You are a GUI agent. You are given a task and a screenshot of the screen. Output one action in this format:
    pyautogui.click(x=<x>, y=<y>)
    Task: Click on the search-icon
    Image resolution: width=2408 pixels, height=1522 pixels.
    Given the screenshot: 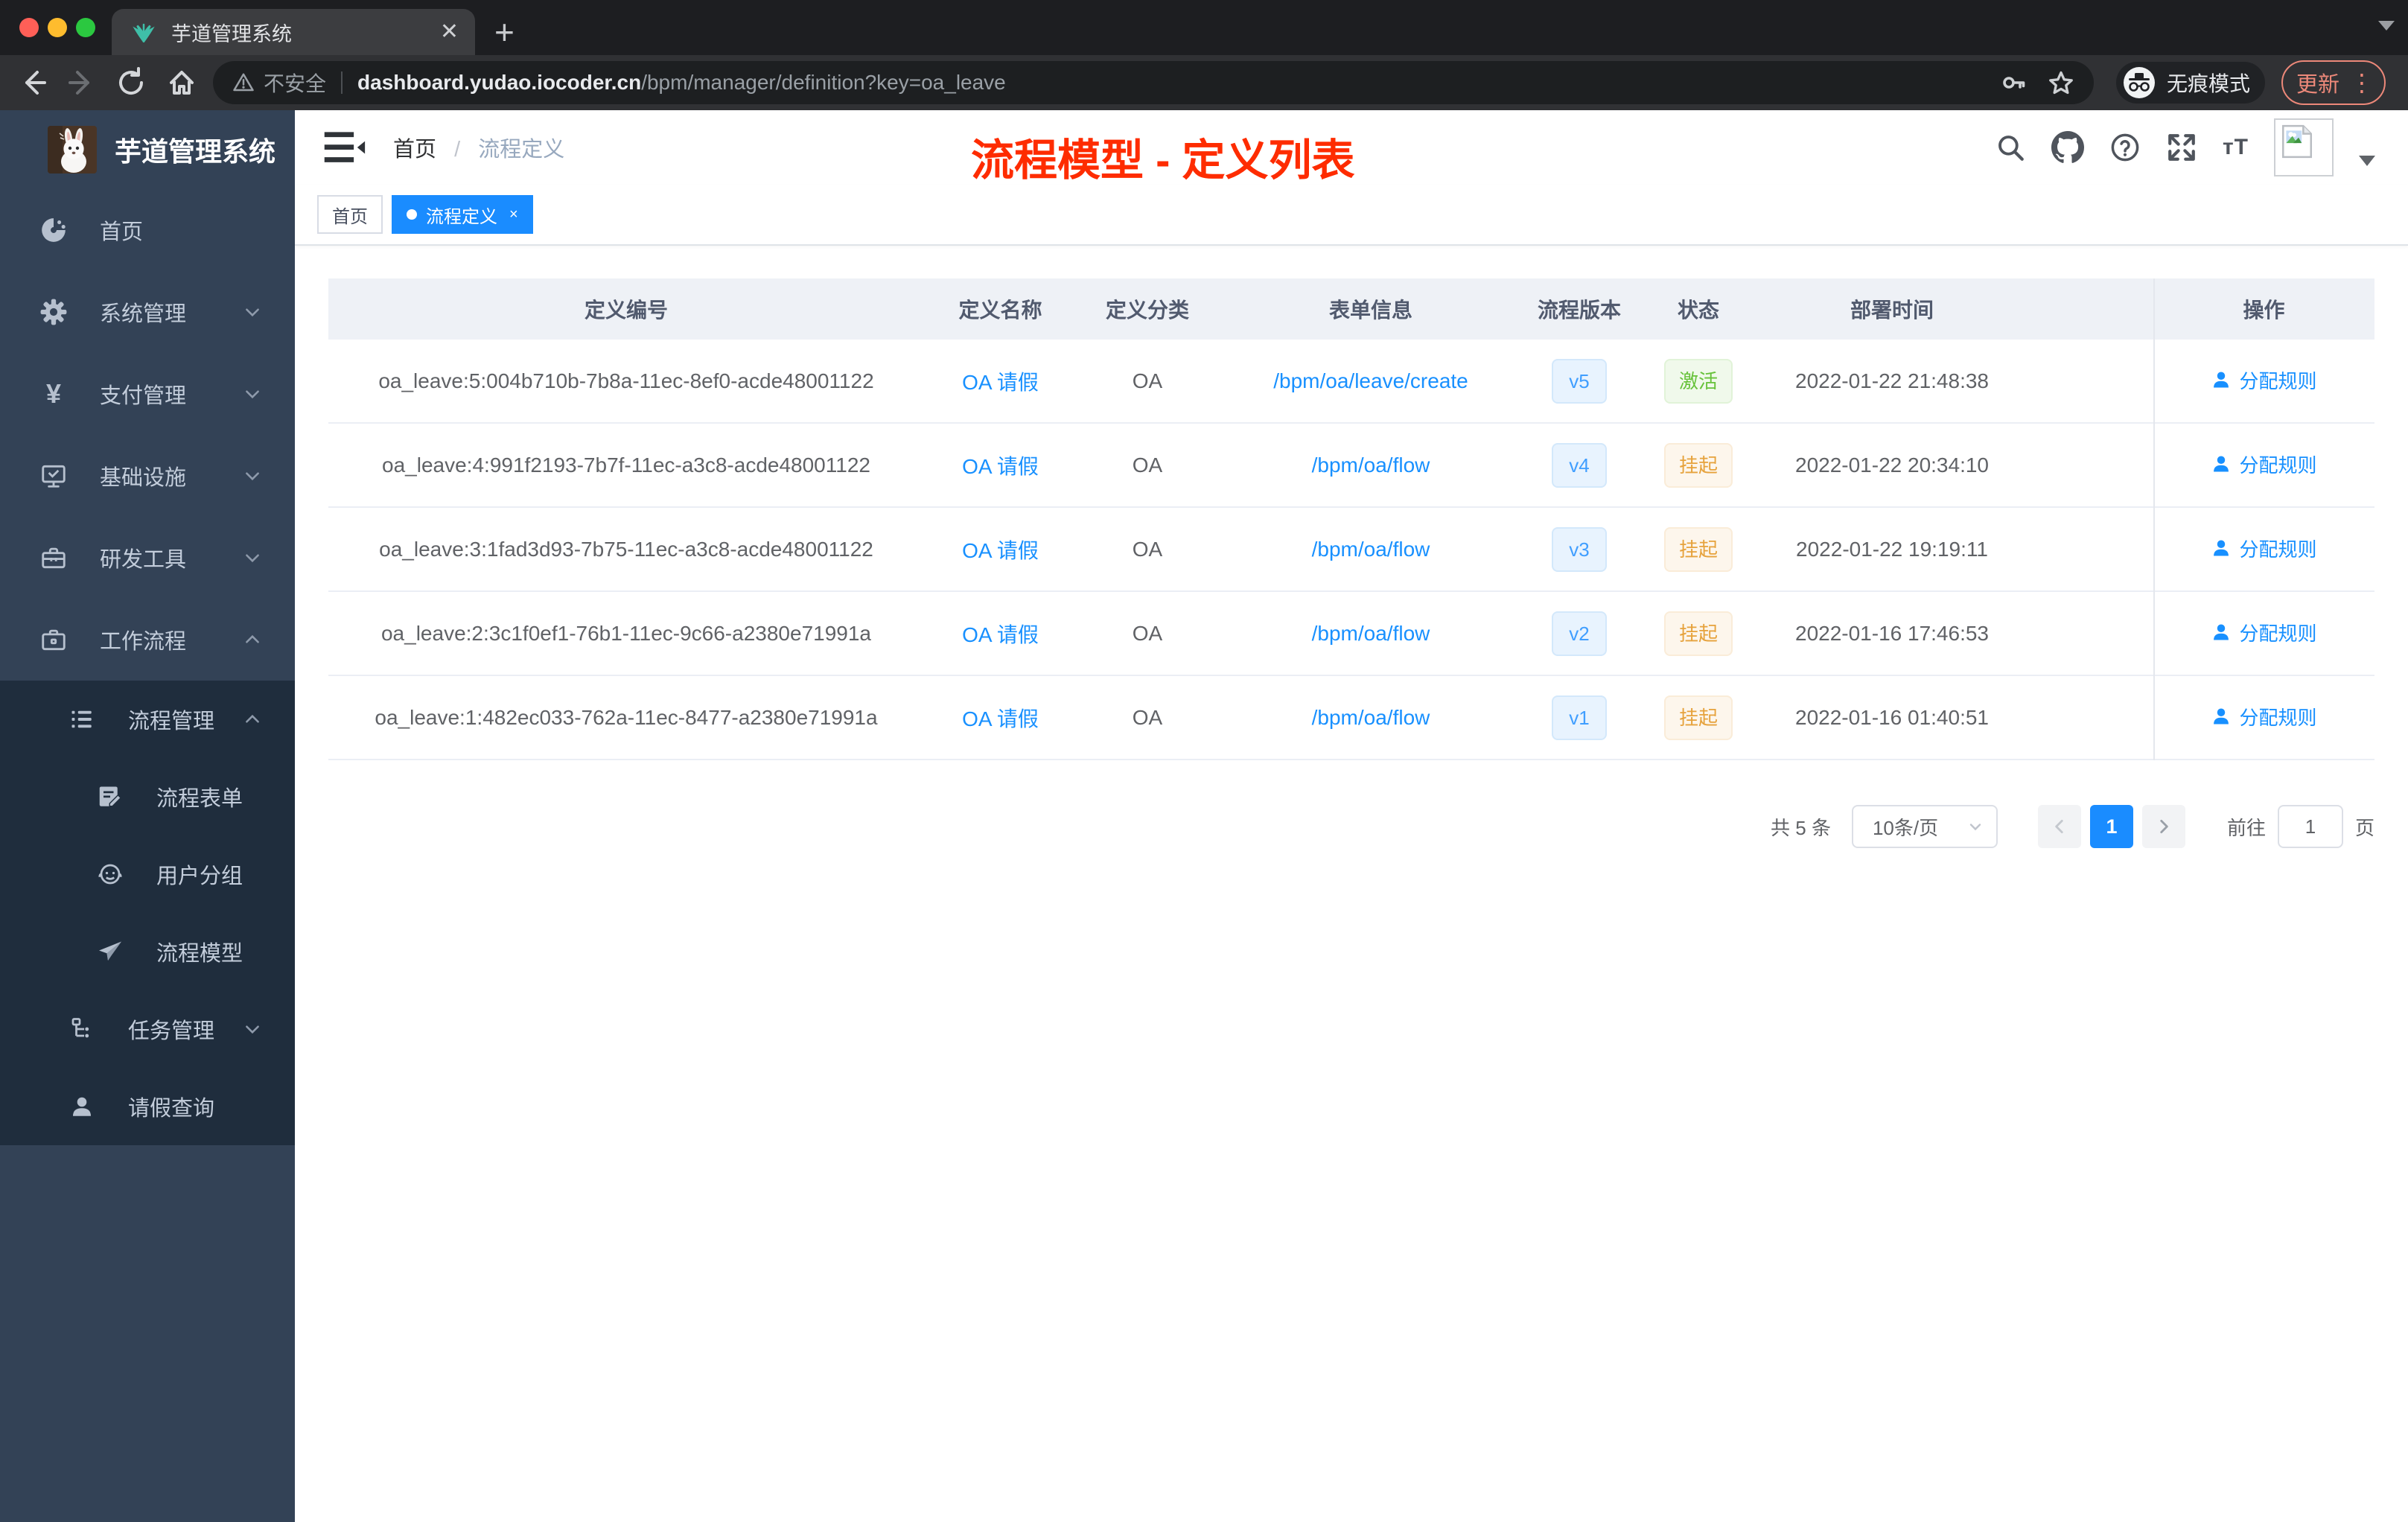 What is the action you would take?
    pyautogui.click(x=2010, y=147)
    